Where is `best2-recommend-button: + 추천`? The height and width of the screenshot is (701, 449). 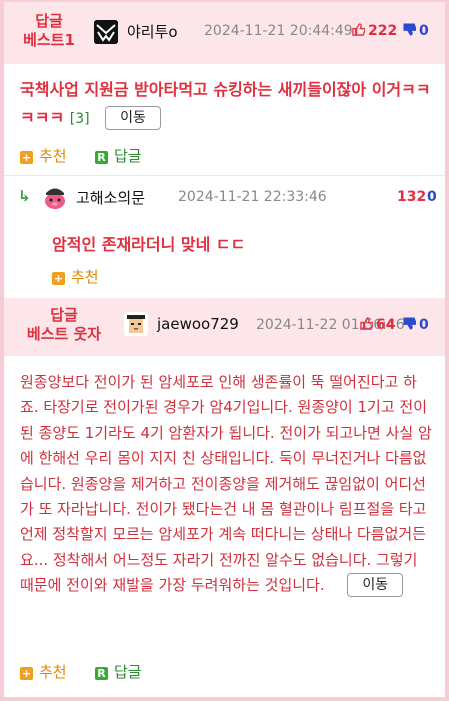
best2-recommend-button: + 추천 is located at coordinates (43, 671).